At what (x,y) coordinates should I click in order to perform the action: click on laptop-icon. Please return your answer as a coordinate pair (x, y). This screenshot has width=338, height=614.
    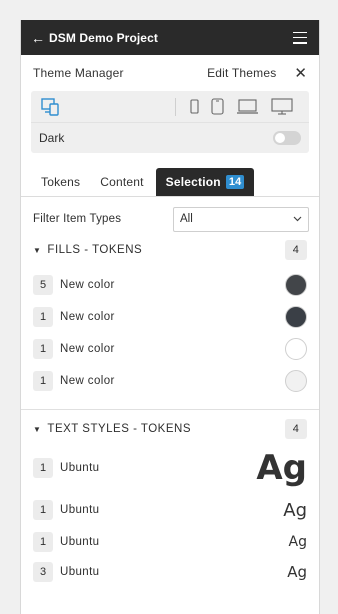
    Looking at the image, I should click on (247, 106).